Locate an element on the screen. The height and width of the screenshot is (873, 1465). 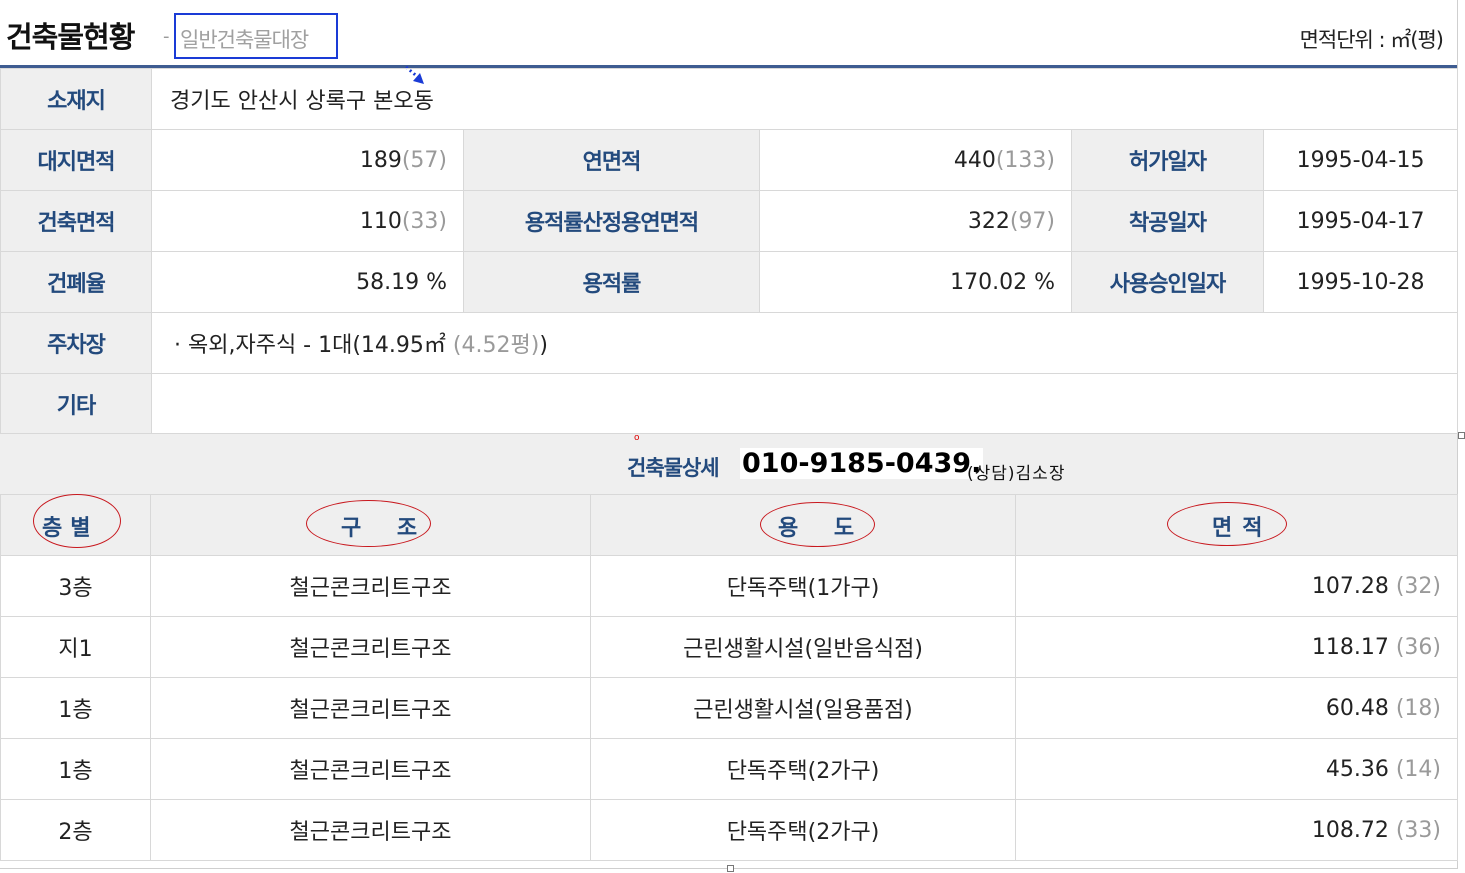
far-value: 170.02 % is located at coordinates (915, 282).